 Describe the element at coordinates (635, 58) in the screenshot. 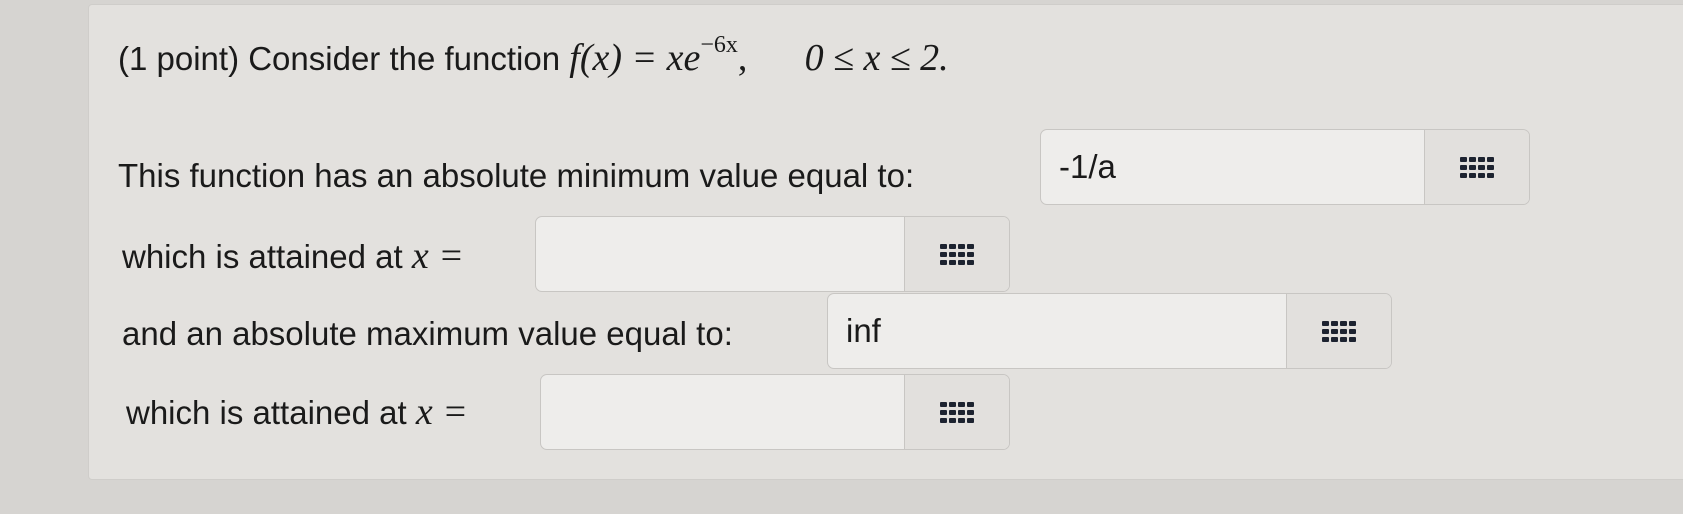

I see `function-expression: f(x) = xe` at that location.